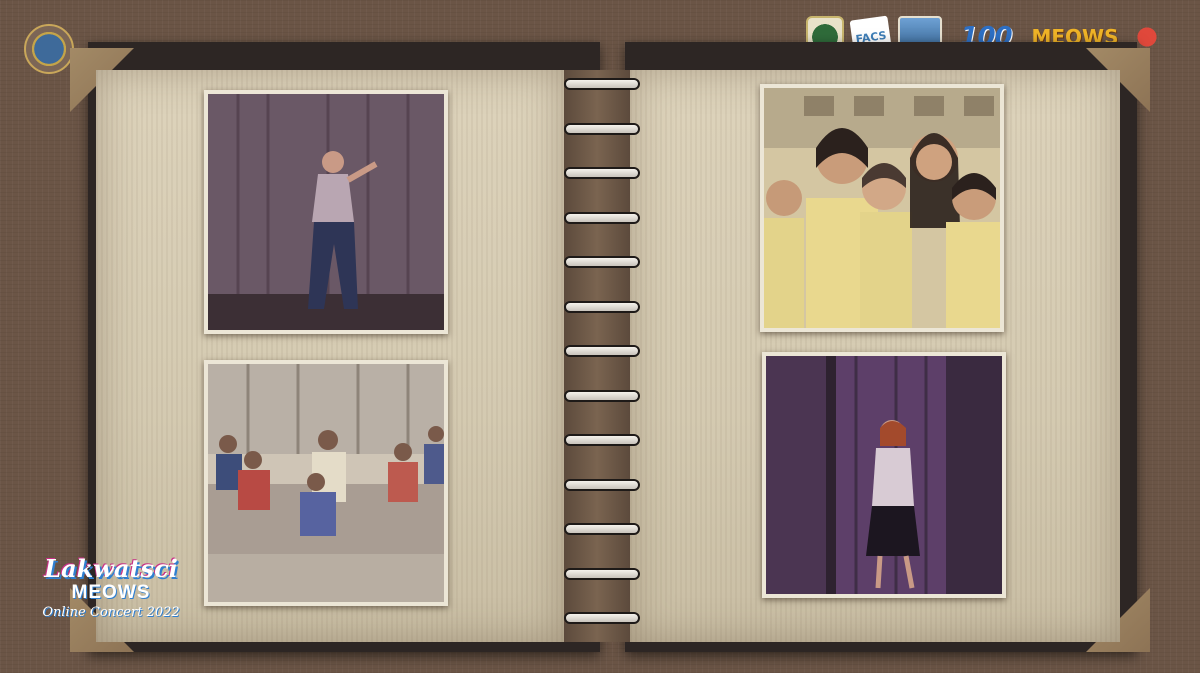  I want to click on university-seal-logo, so click(49, 49).